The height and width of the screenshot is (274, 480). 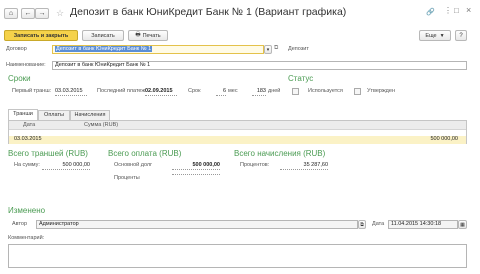 I want to click on help-button: ?, so click(x=461, y=35).